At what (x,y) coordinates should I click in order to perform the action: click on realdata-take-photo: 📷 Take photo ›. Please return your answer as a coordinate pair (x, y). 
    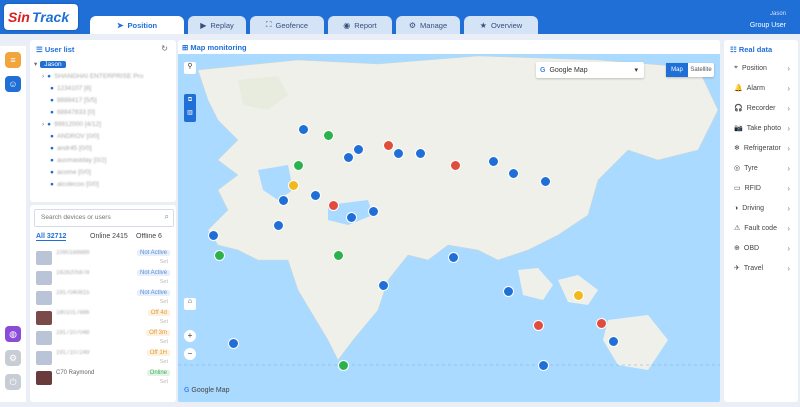
    Looking at the image, I should click on (764, 128).